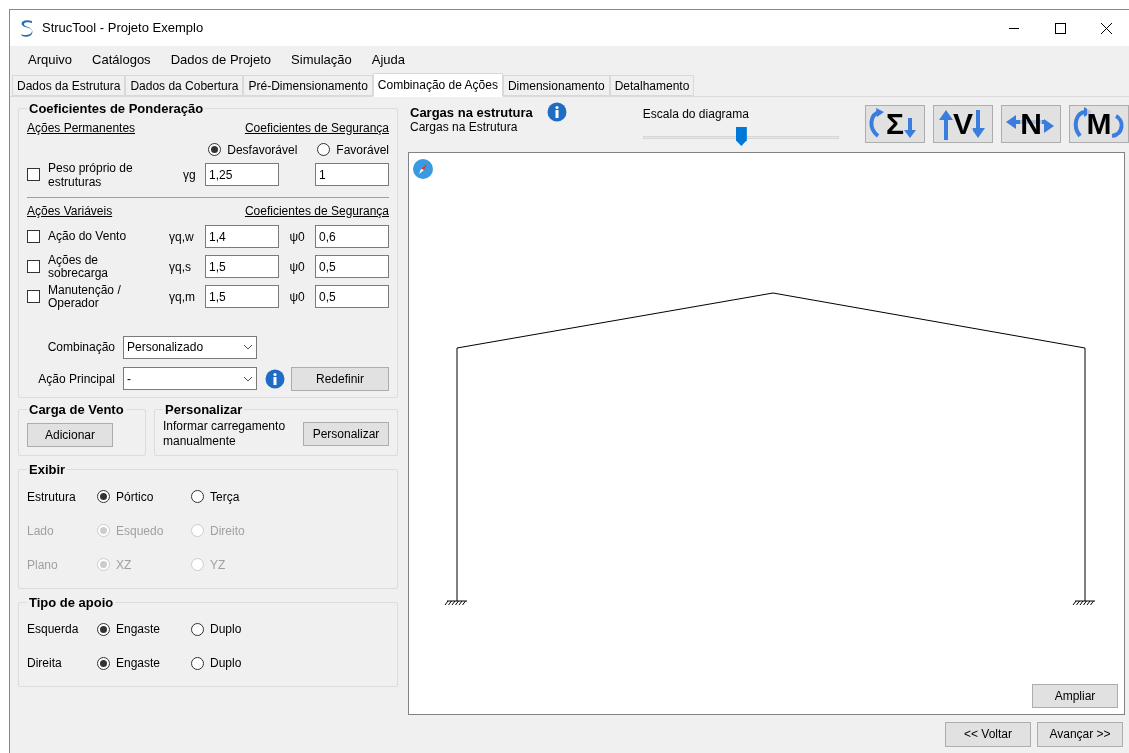 This screenshot has height=753, width=1129. I want to click on menu-item: Dados de Projeto, so click(221, 59).